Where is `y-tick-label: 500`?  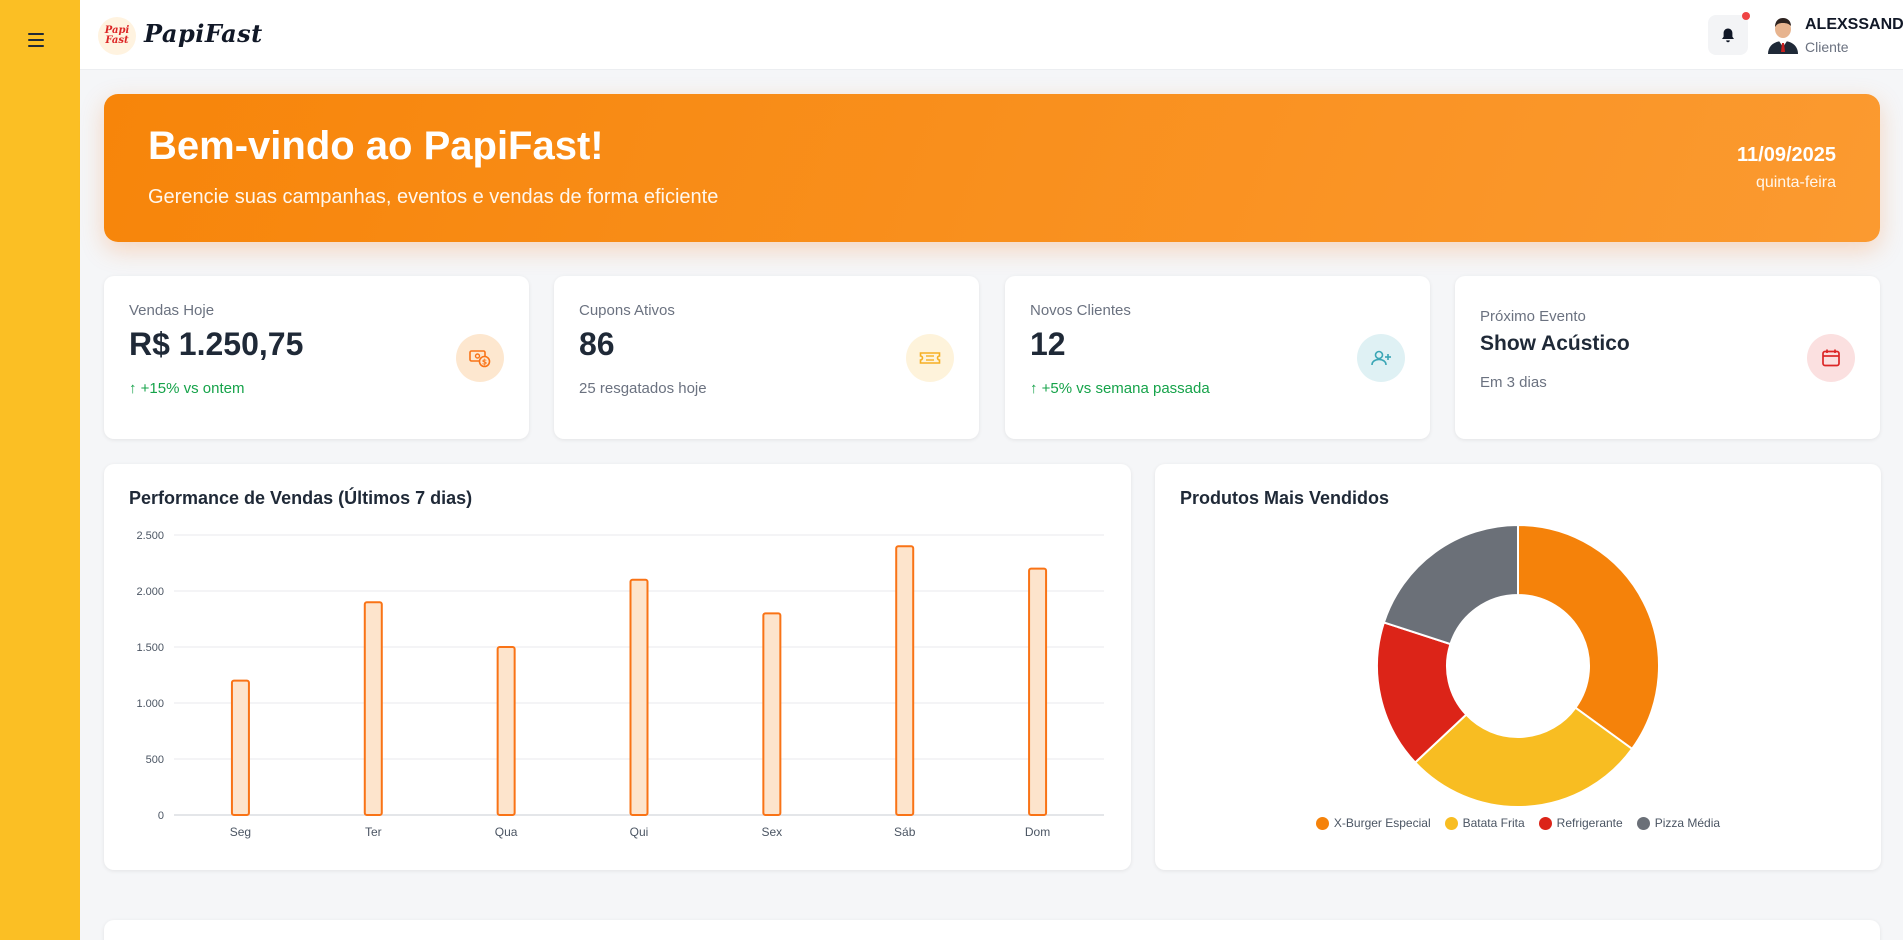 y-tick-label: 500 is located at coordinates (155, 760).